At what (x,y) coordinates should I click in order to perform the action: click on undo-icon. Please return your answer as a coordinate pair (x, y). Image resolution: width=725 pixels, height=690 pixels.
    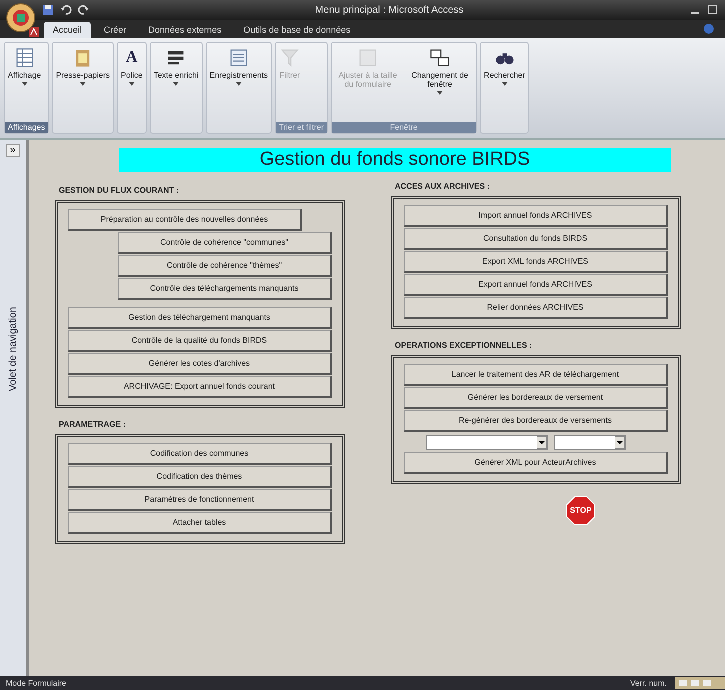
    Looking at the image, I should click on (66, 10).